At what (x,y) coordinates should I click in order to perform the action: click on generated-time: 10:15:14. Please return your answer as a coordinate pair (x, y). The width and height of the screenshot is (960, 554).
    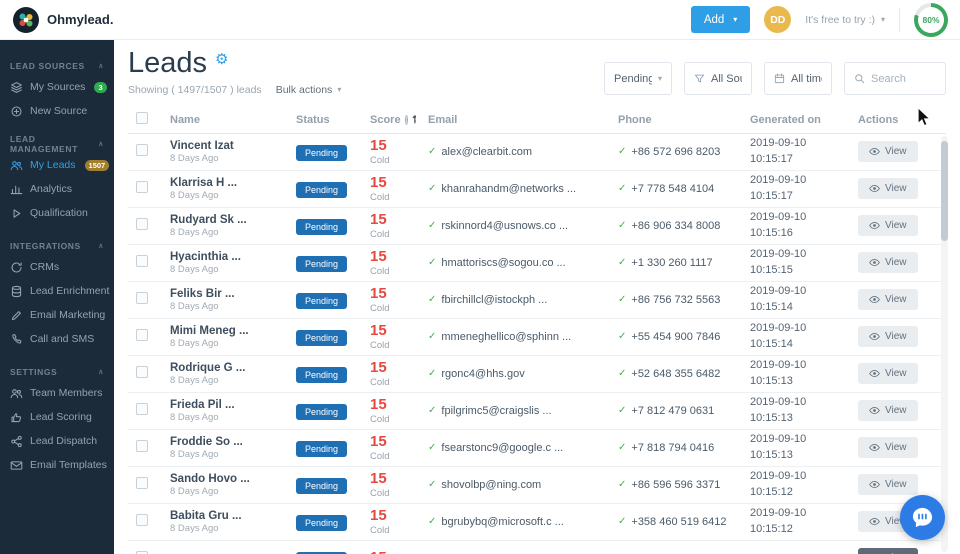
    Looking at the image, I should click on (771, 306).